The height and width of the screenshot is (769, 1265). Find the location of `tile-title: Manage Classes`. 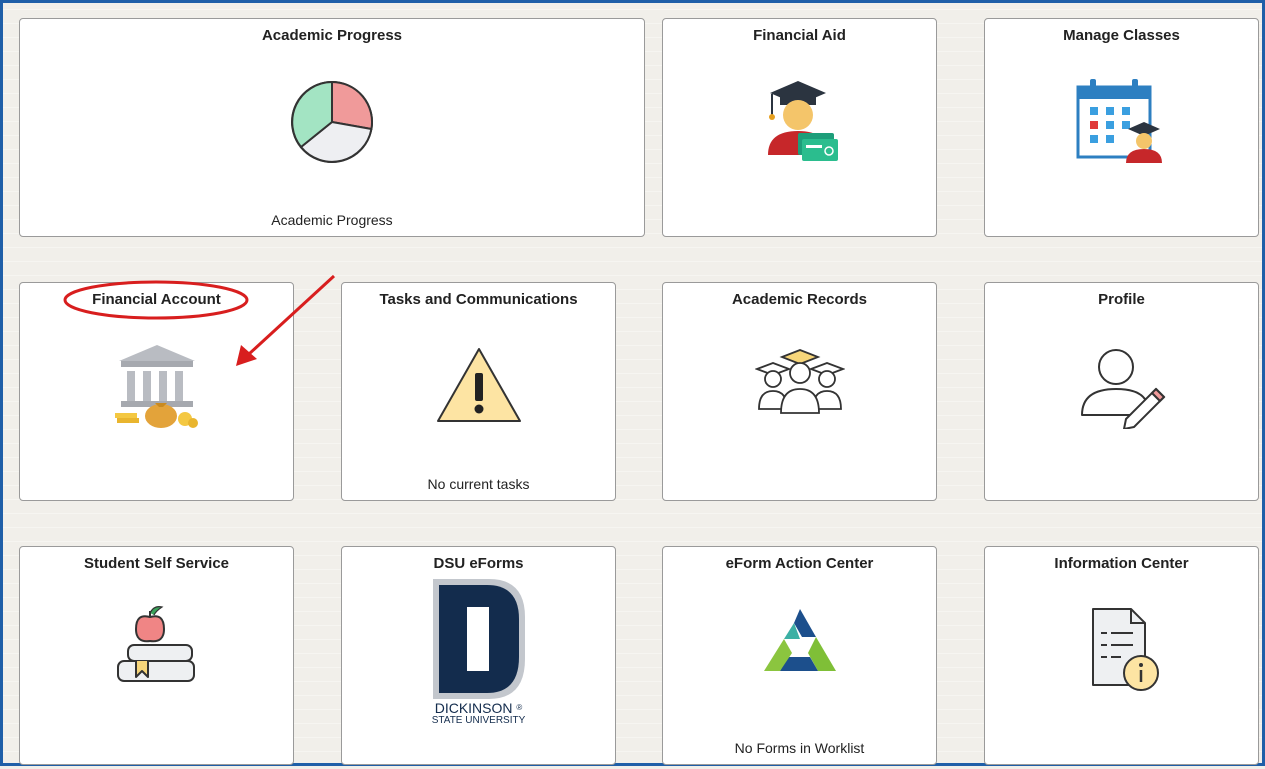

tile-title: Manage Classes is located at coordinates (1121, 35).